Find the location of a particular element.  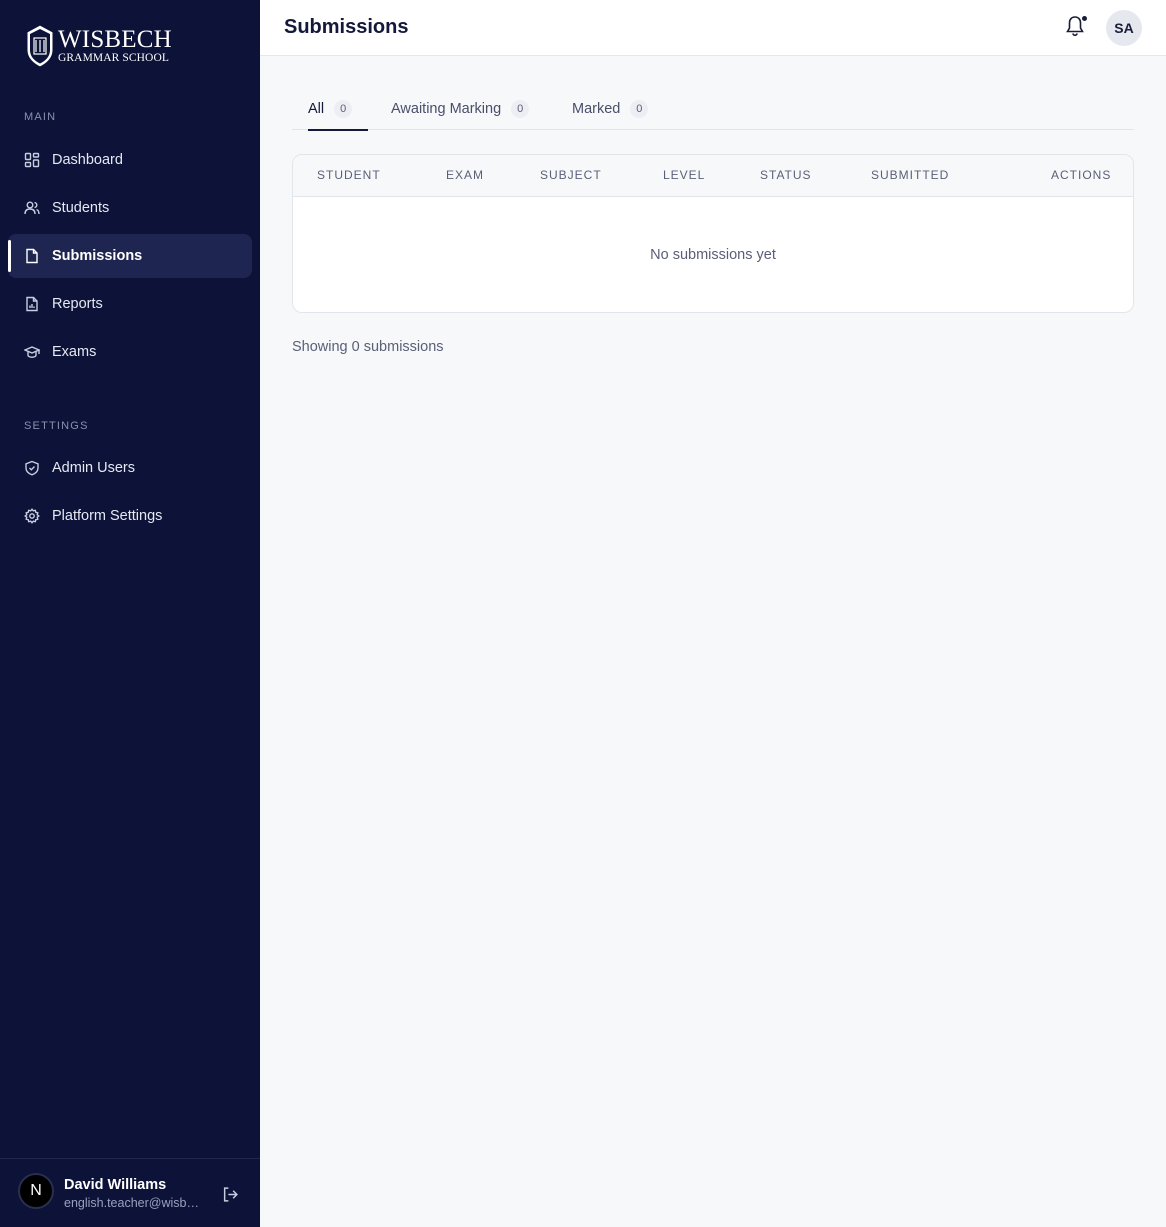

logout-icon is located at coordinates (230, 1194).